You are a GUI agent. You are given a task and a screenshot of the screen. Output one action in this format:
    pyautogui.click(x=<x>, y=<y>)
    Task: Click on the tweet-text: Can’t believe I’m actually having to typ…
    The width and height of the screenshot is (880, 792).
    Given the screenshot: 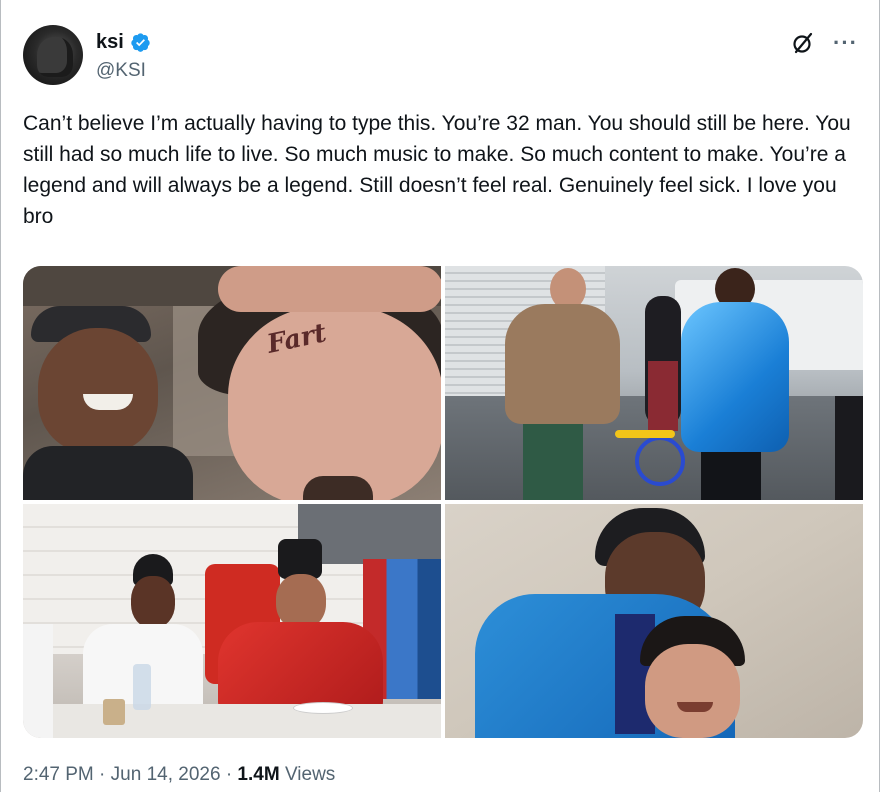 What is the action you would take?
    pyautogui.click(x=437, y=170)
    